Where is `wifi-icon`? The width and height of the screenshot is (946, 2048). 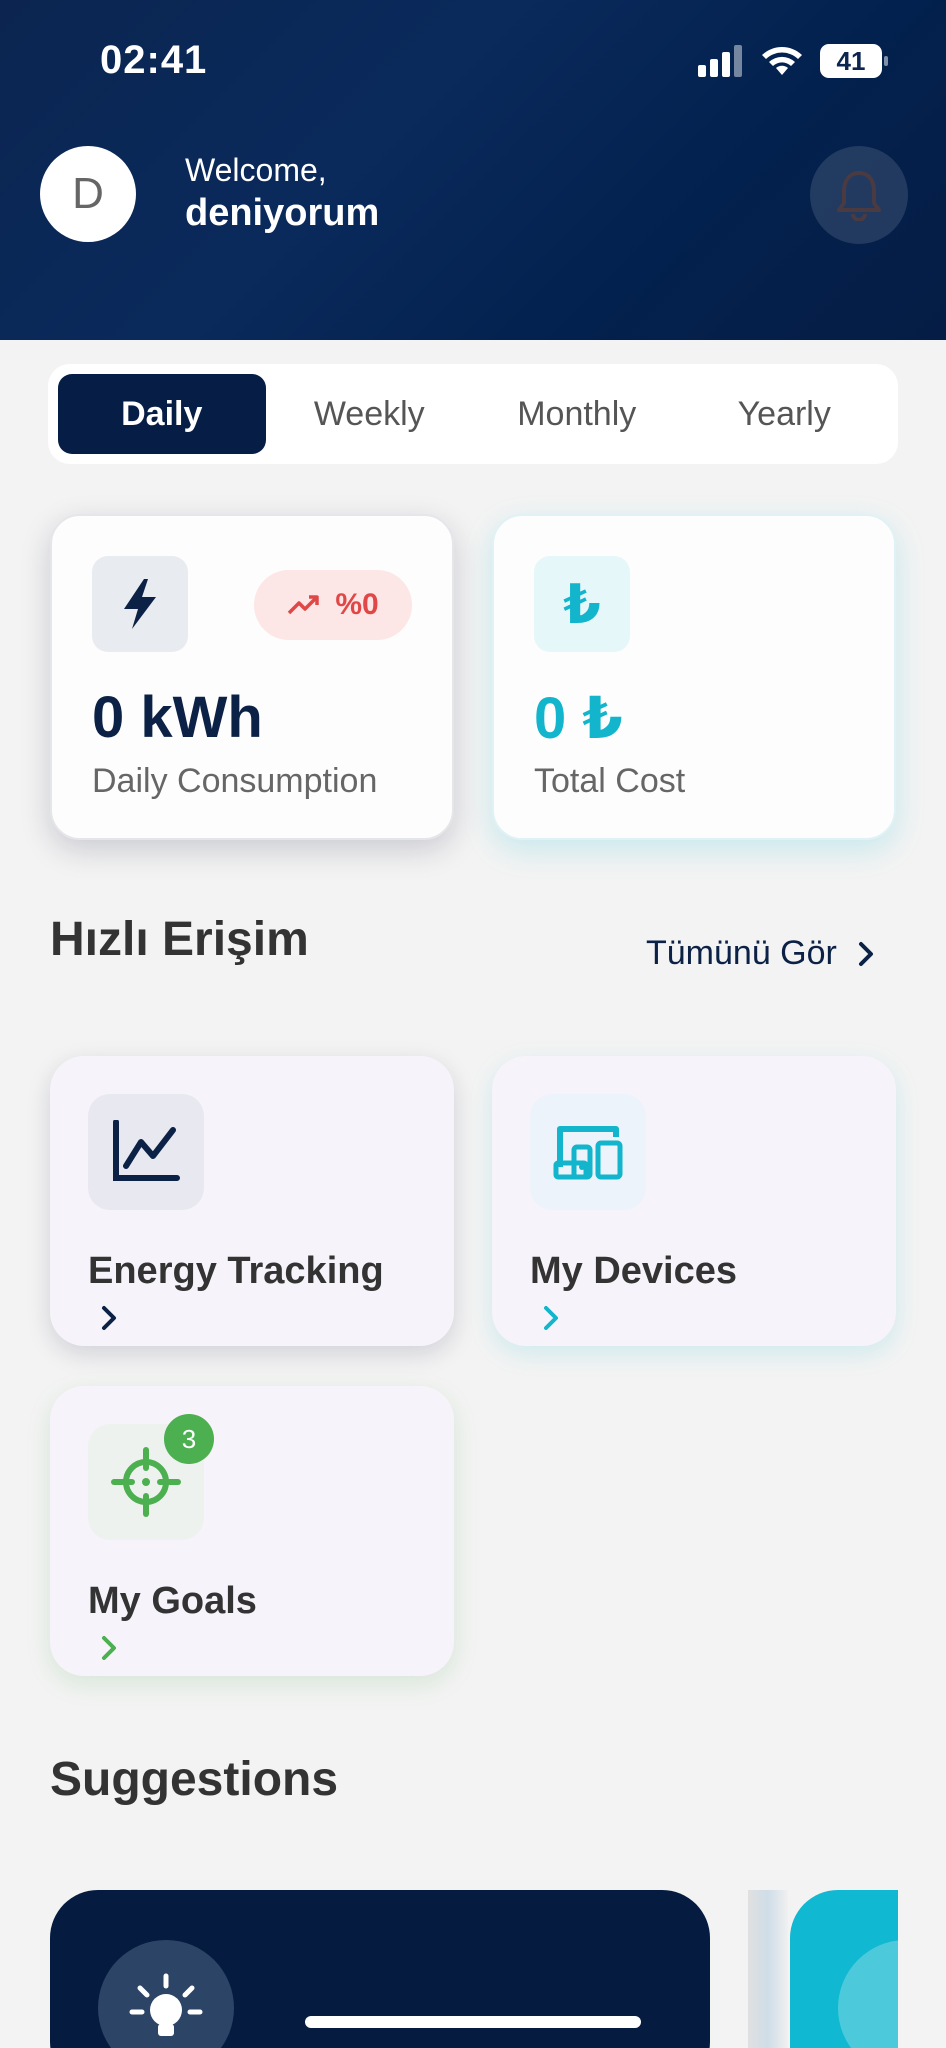 wifi-icon is located at coordinates (782, 61).